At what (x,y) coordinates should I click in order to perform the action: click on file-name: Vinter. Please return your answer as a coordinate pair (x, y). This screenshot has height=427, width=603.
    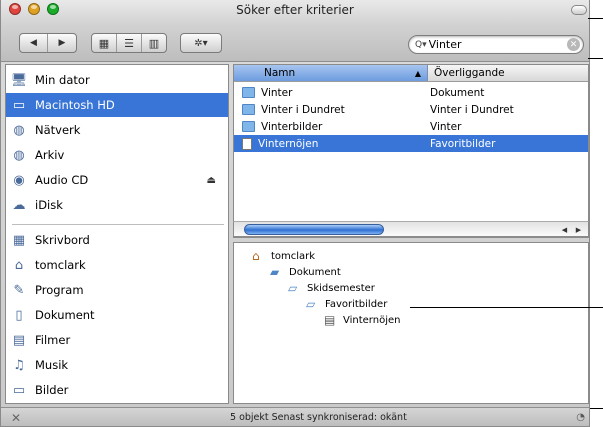
    Looking at the image, I should click on (277, 92).